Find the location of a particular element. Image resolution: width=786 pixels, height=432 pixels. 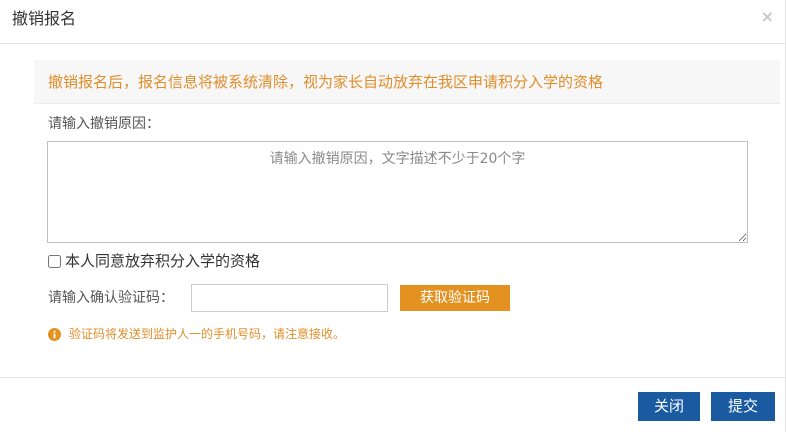

hint-text: 验证码将发送到监护人一的手机号码，请注意接收。 is located at coordinates (207, 334).